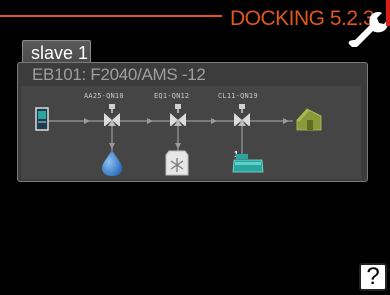 The height and width of the screenshot is (295, 390). What do you see at coordinates (248, 163) in the screenshot?
I see `pool-icon` at bounding box center [248, 163].